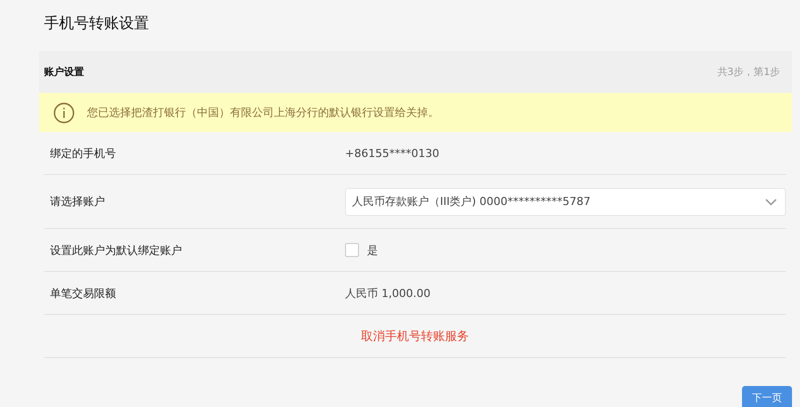  What do you see at coordinates (83, 153) in the screenshot?
I see `field-label: 绑定的手机号` at bounding box center [83, 153].